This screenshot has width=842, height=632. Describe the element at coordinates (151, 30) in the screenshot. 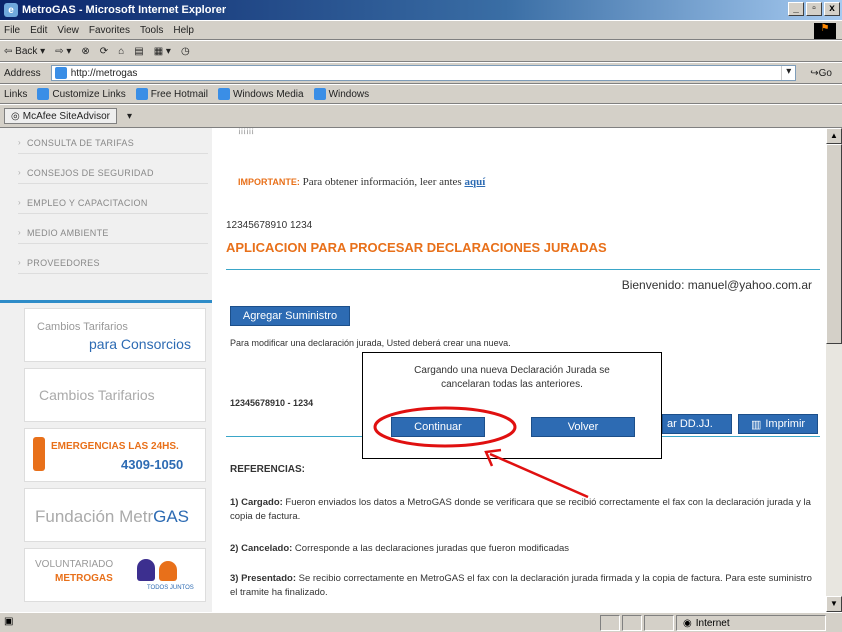

I see `menu-tools: Tools` at that location.